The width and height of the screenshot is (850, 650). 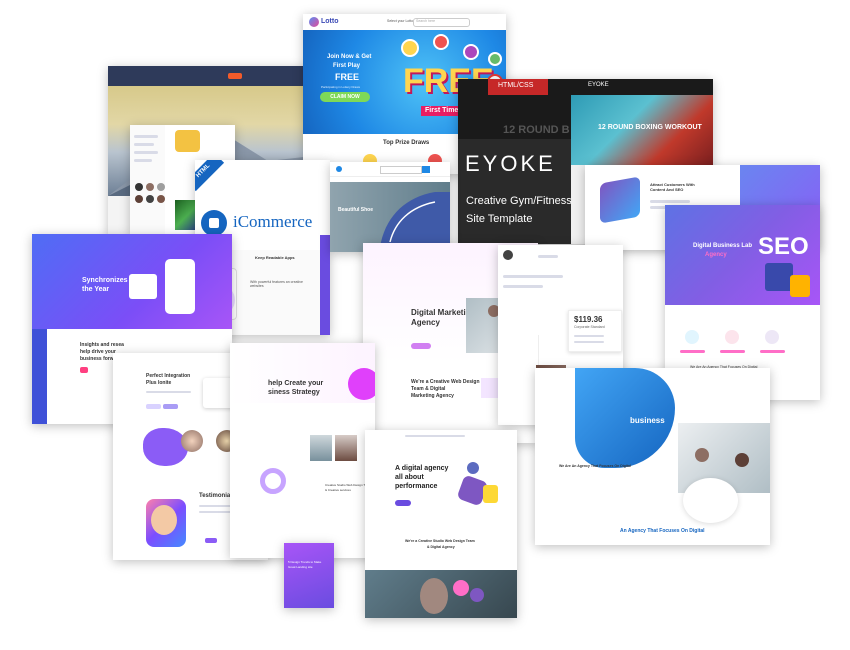 What do you see at coordinates (235, 76) in the screenshot?
I see `landscape-orange-button` at bounding box center [235, 76].